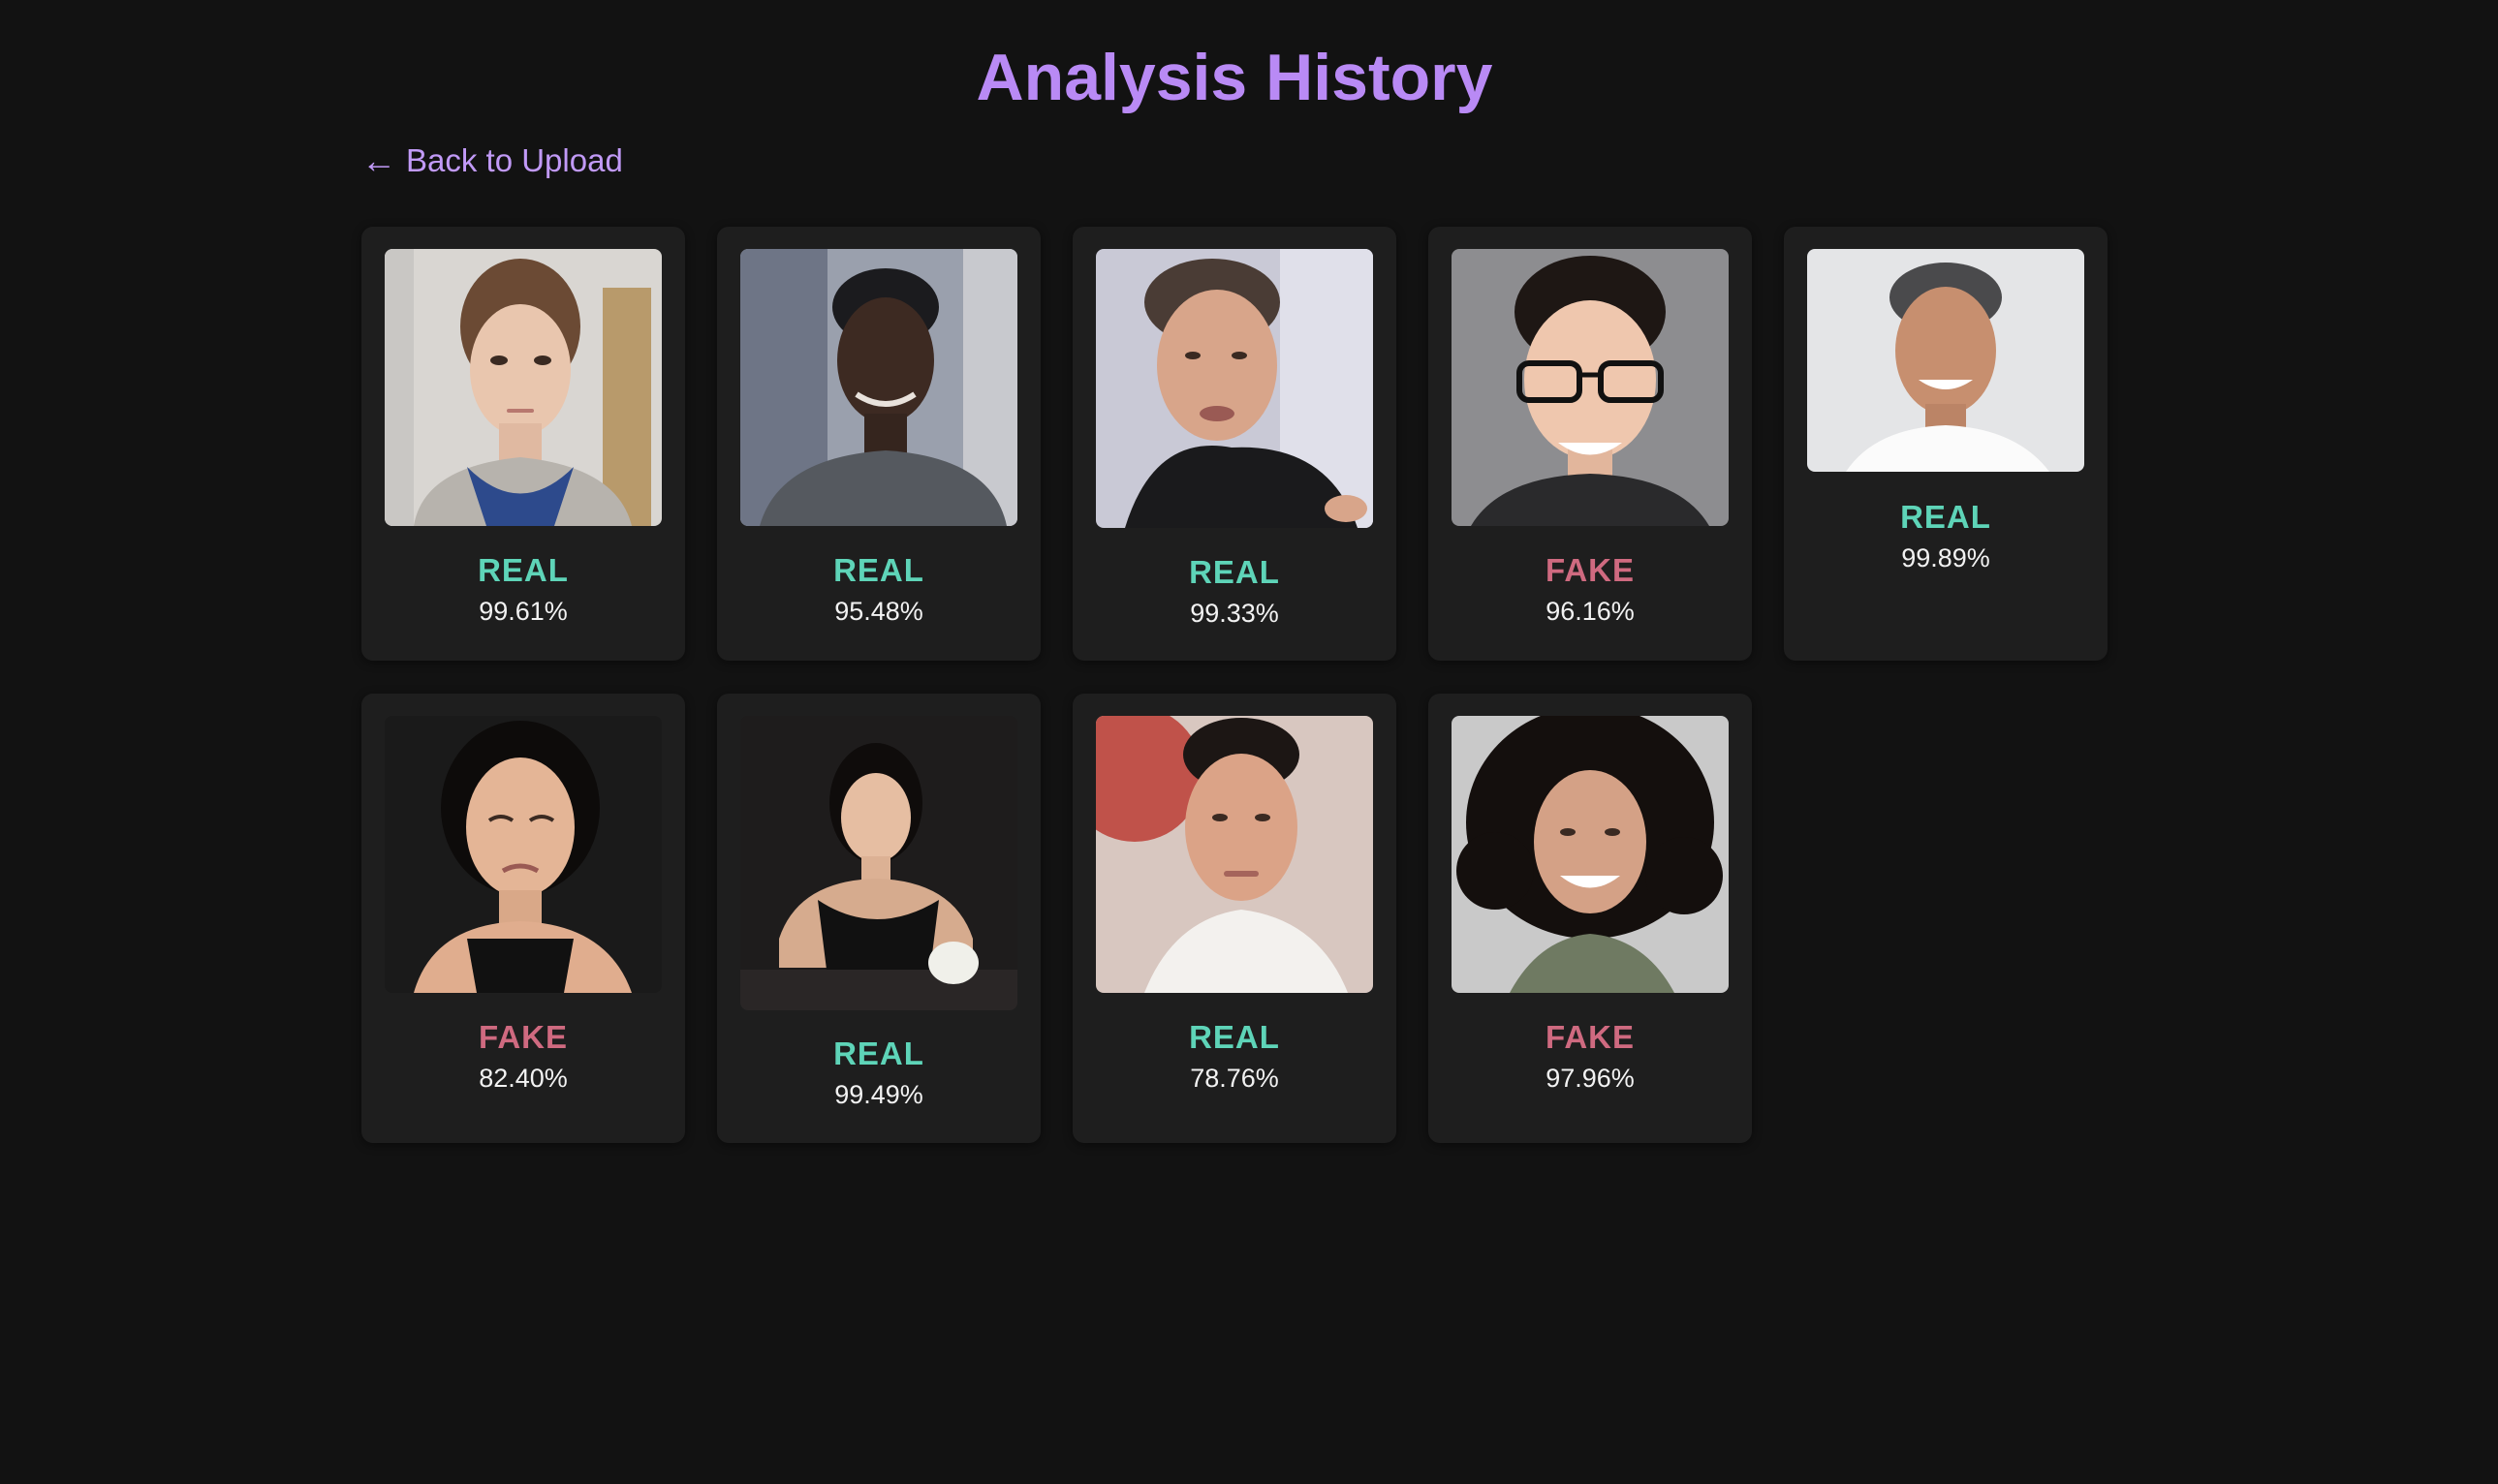 The image size is (2498, 1484). I want to click on history-card: REAL 95.48%, so click(879, 444).